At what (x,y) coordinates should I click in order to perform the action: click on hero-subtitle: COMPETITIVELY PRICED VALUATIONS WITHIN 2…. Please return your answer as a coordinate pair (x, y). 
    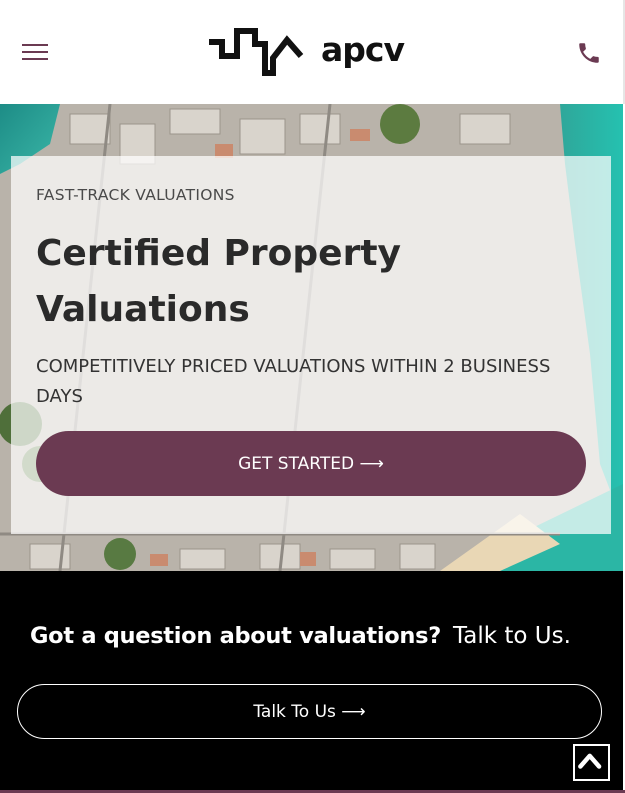
    Looking at the image, I should click on (293, 381).